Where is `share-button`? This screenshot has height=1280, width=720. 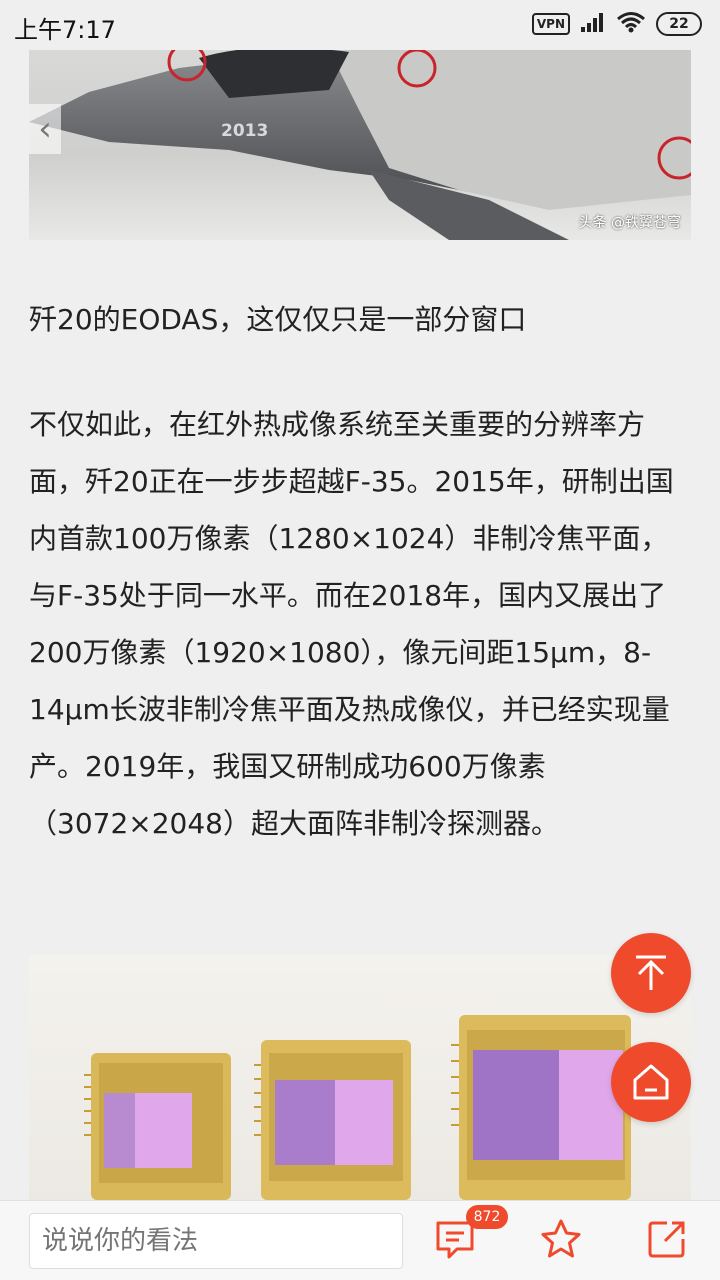 share-button is located at coordinates (667, 1239).